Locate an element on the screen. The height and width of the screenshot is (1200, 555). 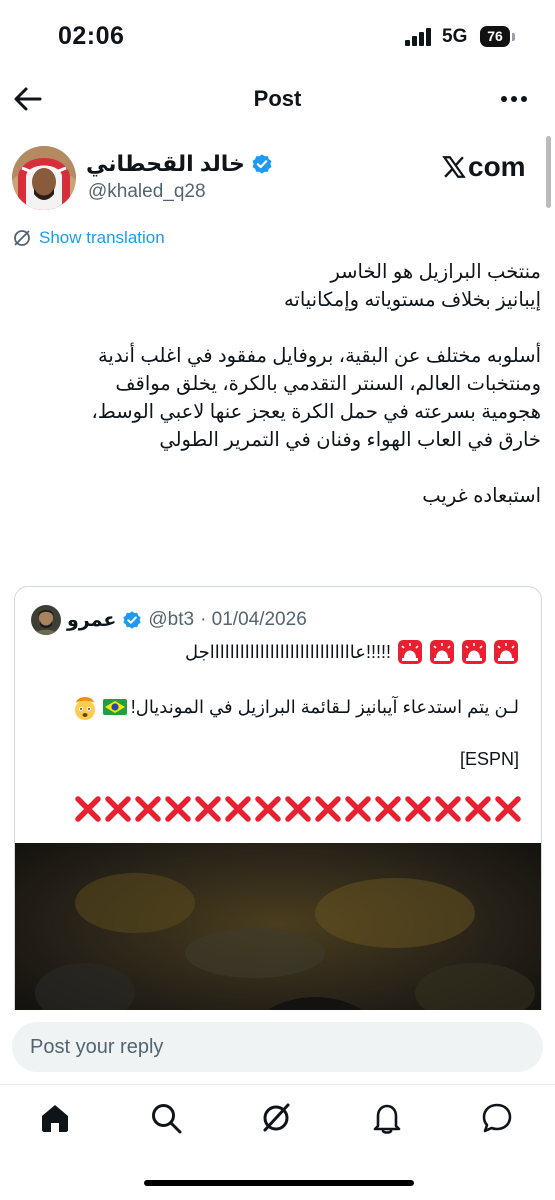
xcom-text: com is located at coordinates (497, 166).